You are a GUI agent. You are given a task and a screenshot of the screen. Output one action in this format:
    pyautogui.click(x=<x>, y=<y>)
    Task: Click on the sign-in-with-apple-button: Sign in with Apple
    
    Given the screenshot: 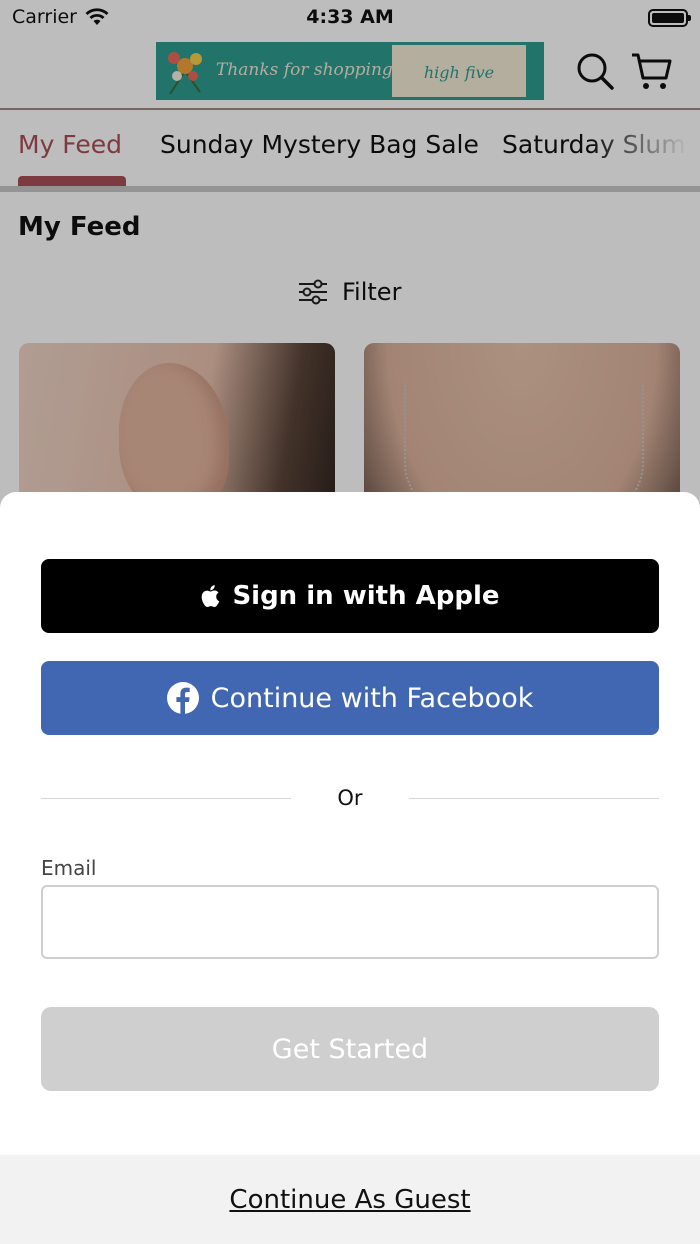 What is the action you would take?
    pyautogui.click(x=350, y=596)
    